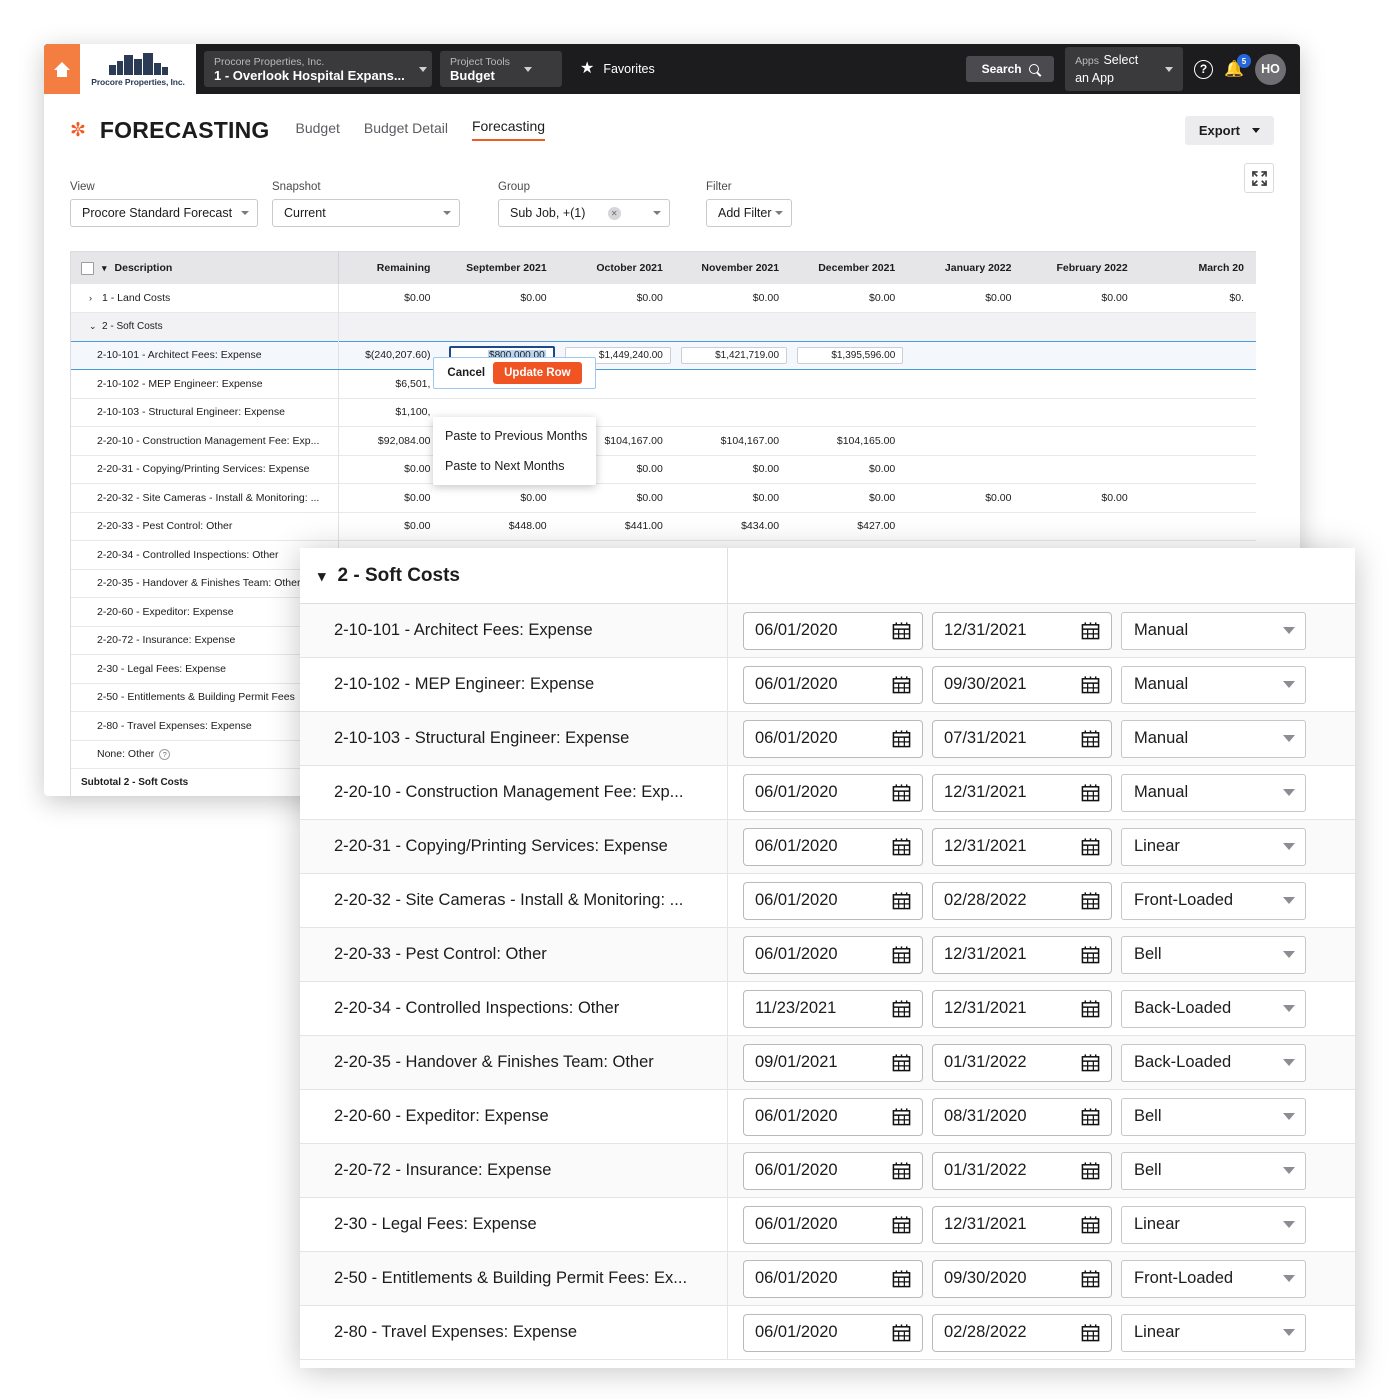 The height and width of the screenshot is (1400, 1400). I want to click on avatar: HO, so click(1270, 69).